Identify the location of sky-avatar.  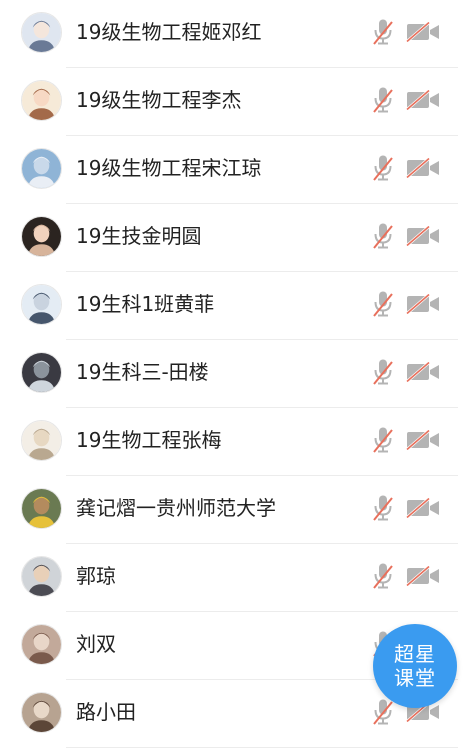
(41, 168).